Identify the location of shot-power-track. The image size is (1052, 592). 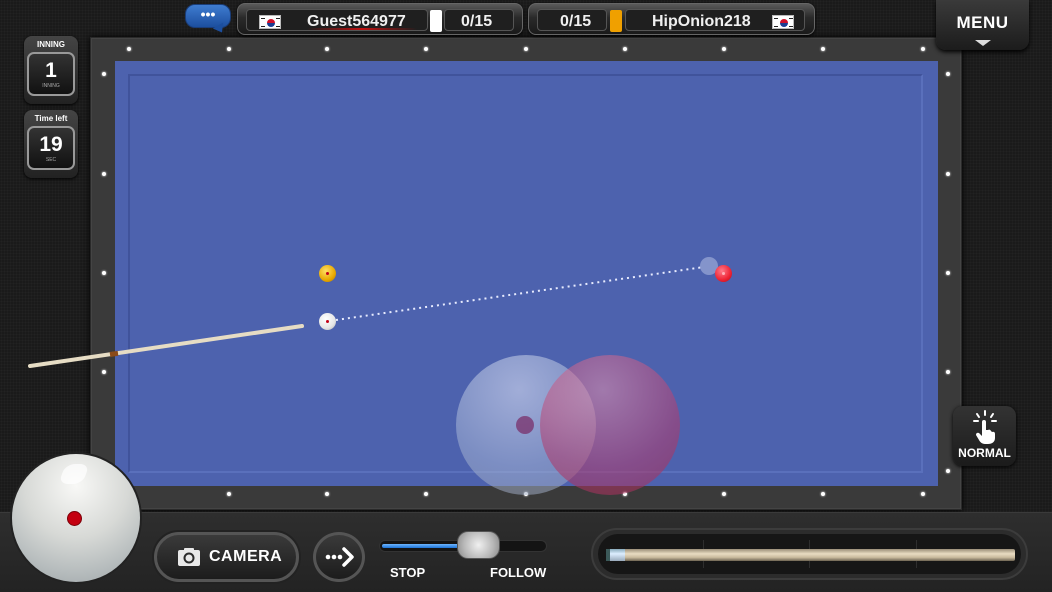
(809, 554).